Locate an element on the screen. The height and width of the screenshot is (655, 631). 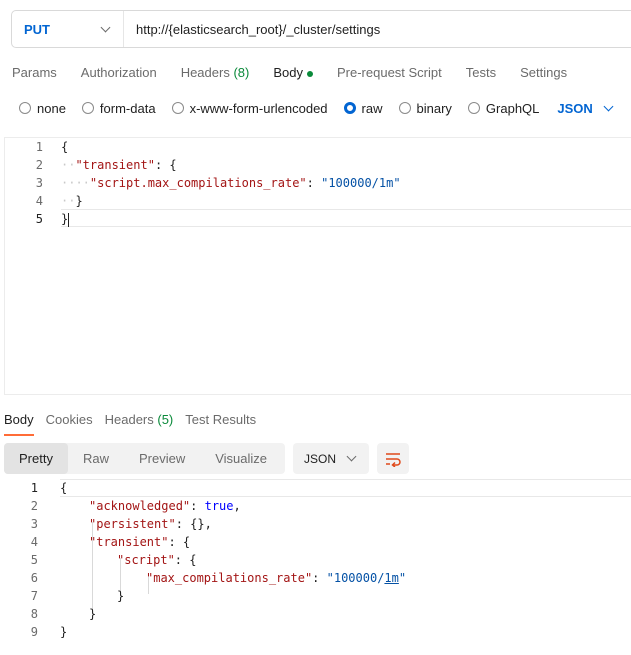
radio-label: binary is located at coordinates (434, 108).